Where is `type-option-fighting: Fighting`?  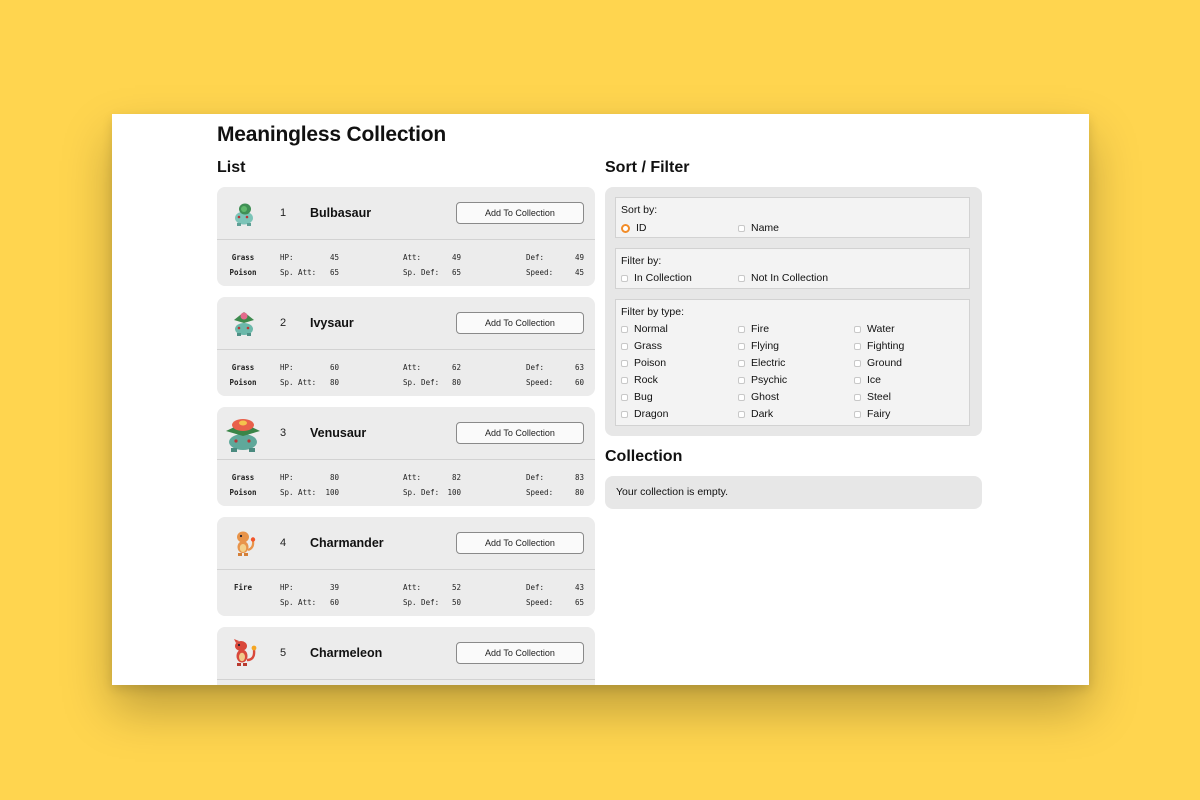
type-option-fighting: Fighting is located at coordinates (879, 346).